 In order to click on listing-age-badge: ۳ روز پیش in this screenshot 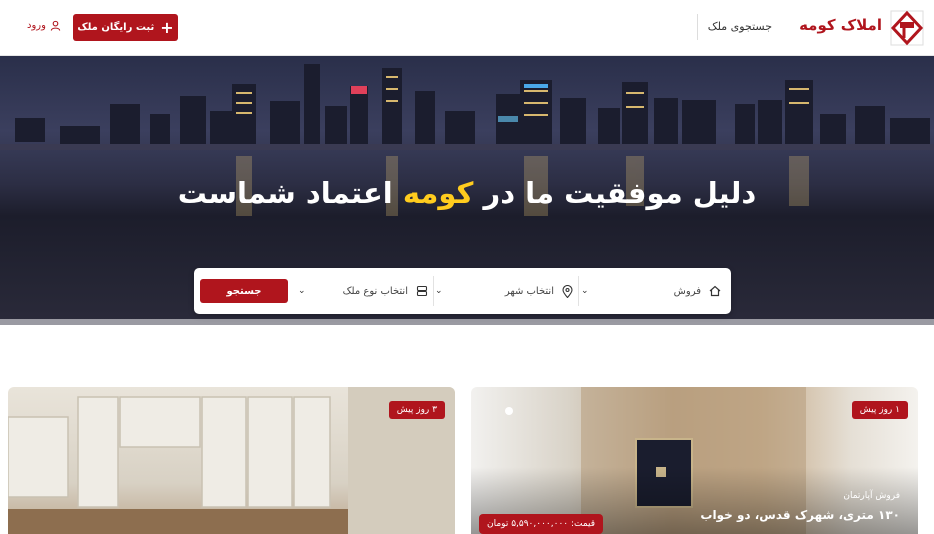, I will do `click(416, 410)`.